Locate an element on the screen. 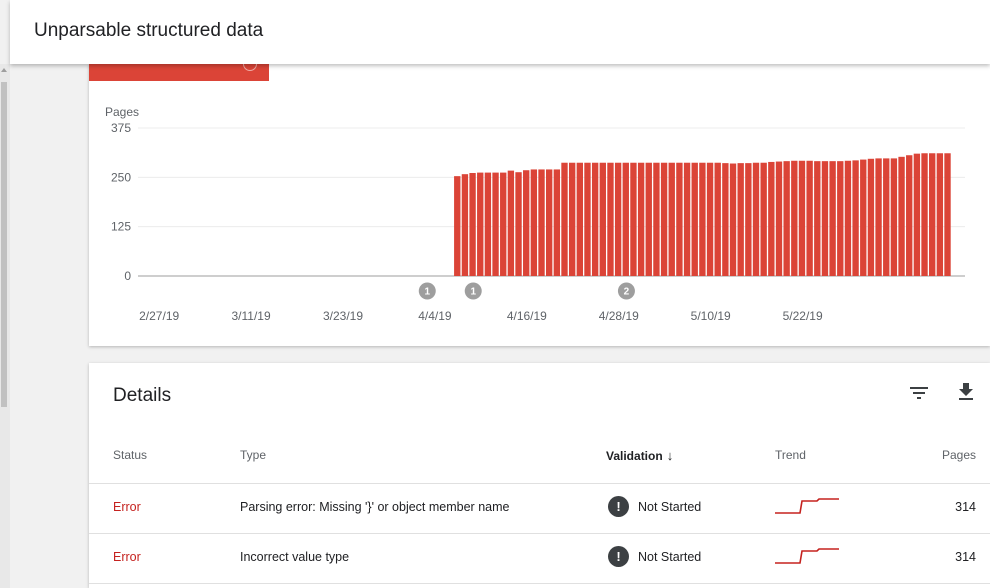 This screenshot has height=588, width=990. sort-arrow-icon: ↓ is located at coordinates (670, 455).